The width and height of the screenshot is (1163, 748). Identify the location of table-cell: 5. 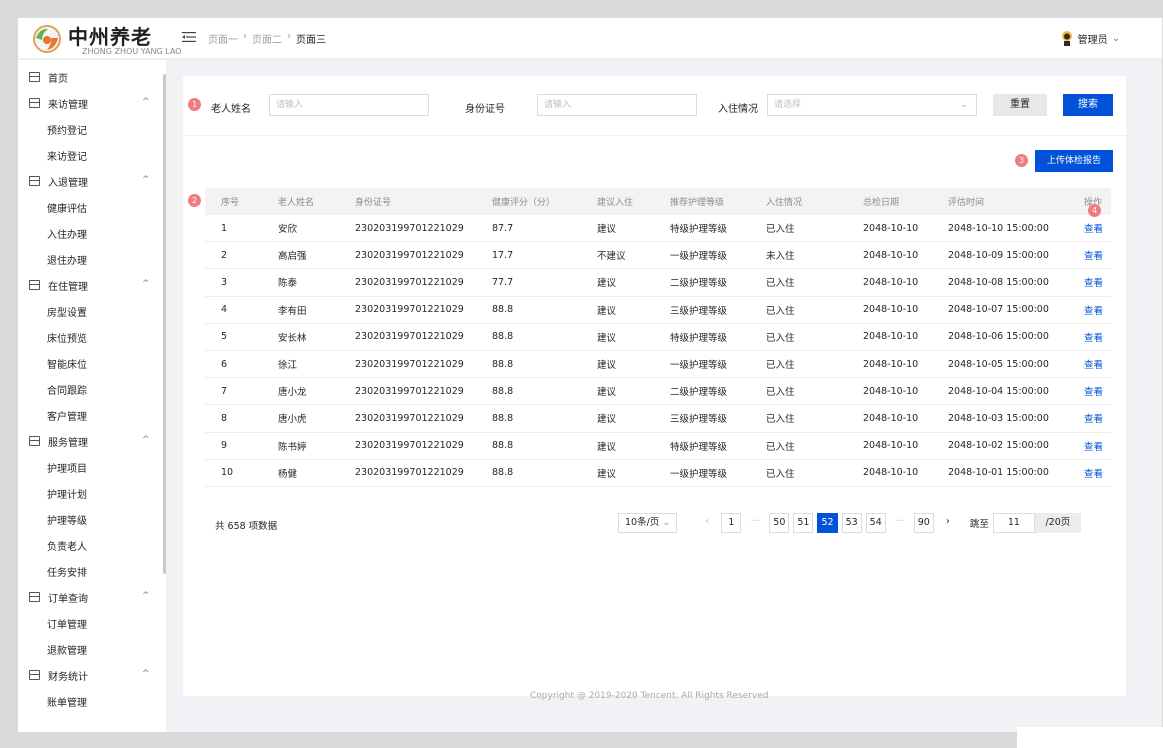
(224, 337).